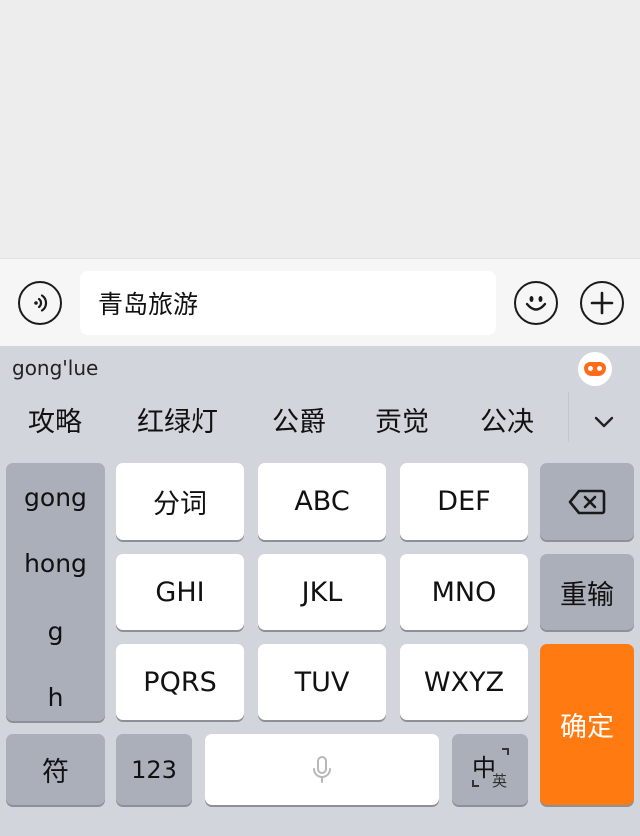 This screenshot has height=836, width=640. What do you see at coordinates (568, 417) in the screenshot?
I see `candidate-divider` at bounding box center [568, 417].